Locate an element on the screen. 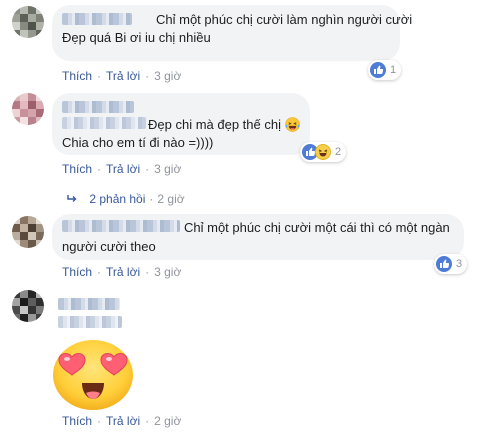  reaction-count: 1 is located at coordinates (393, 70).